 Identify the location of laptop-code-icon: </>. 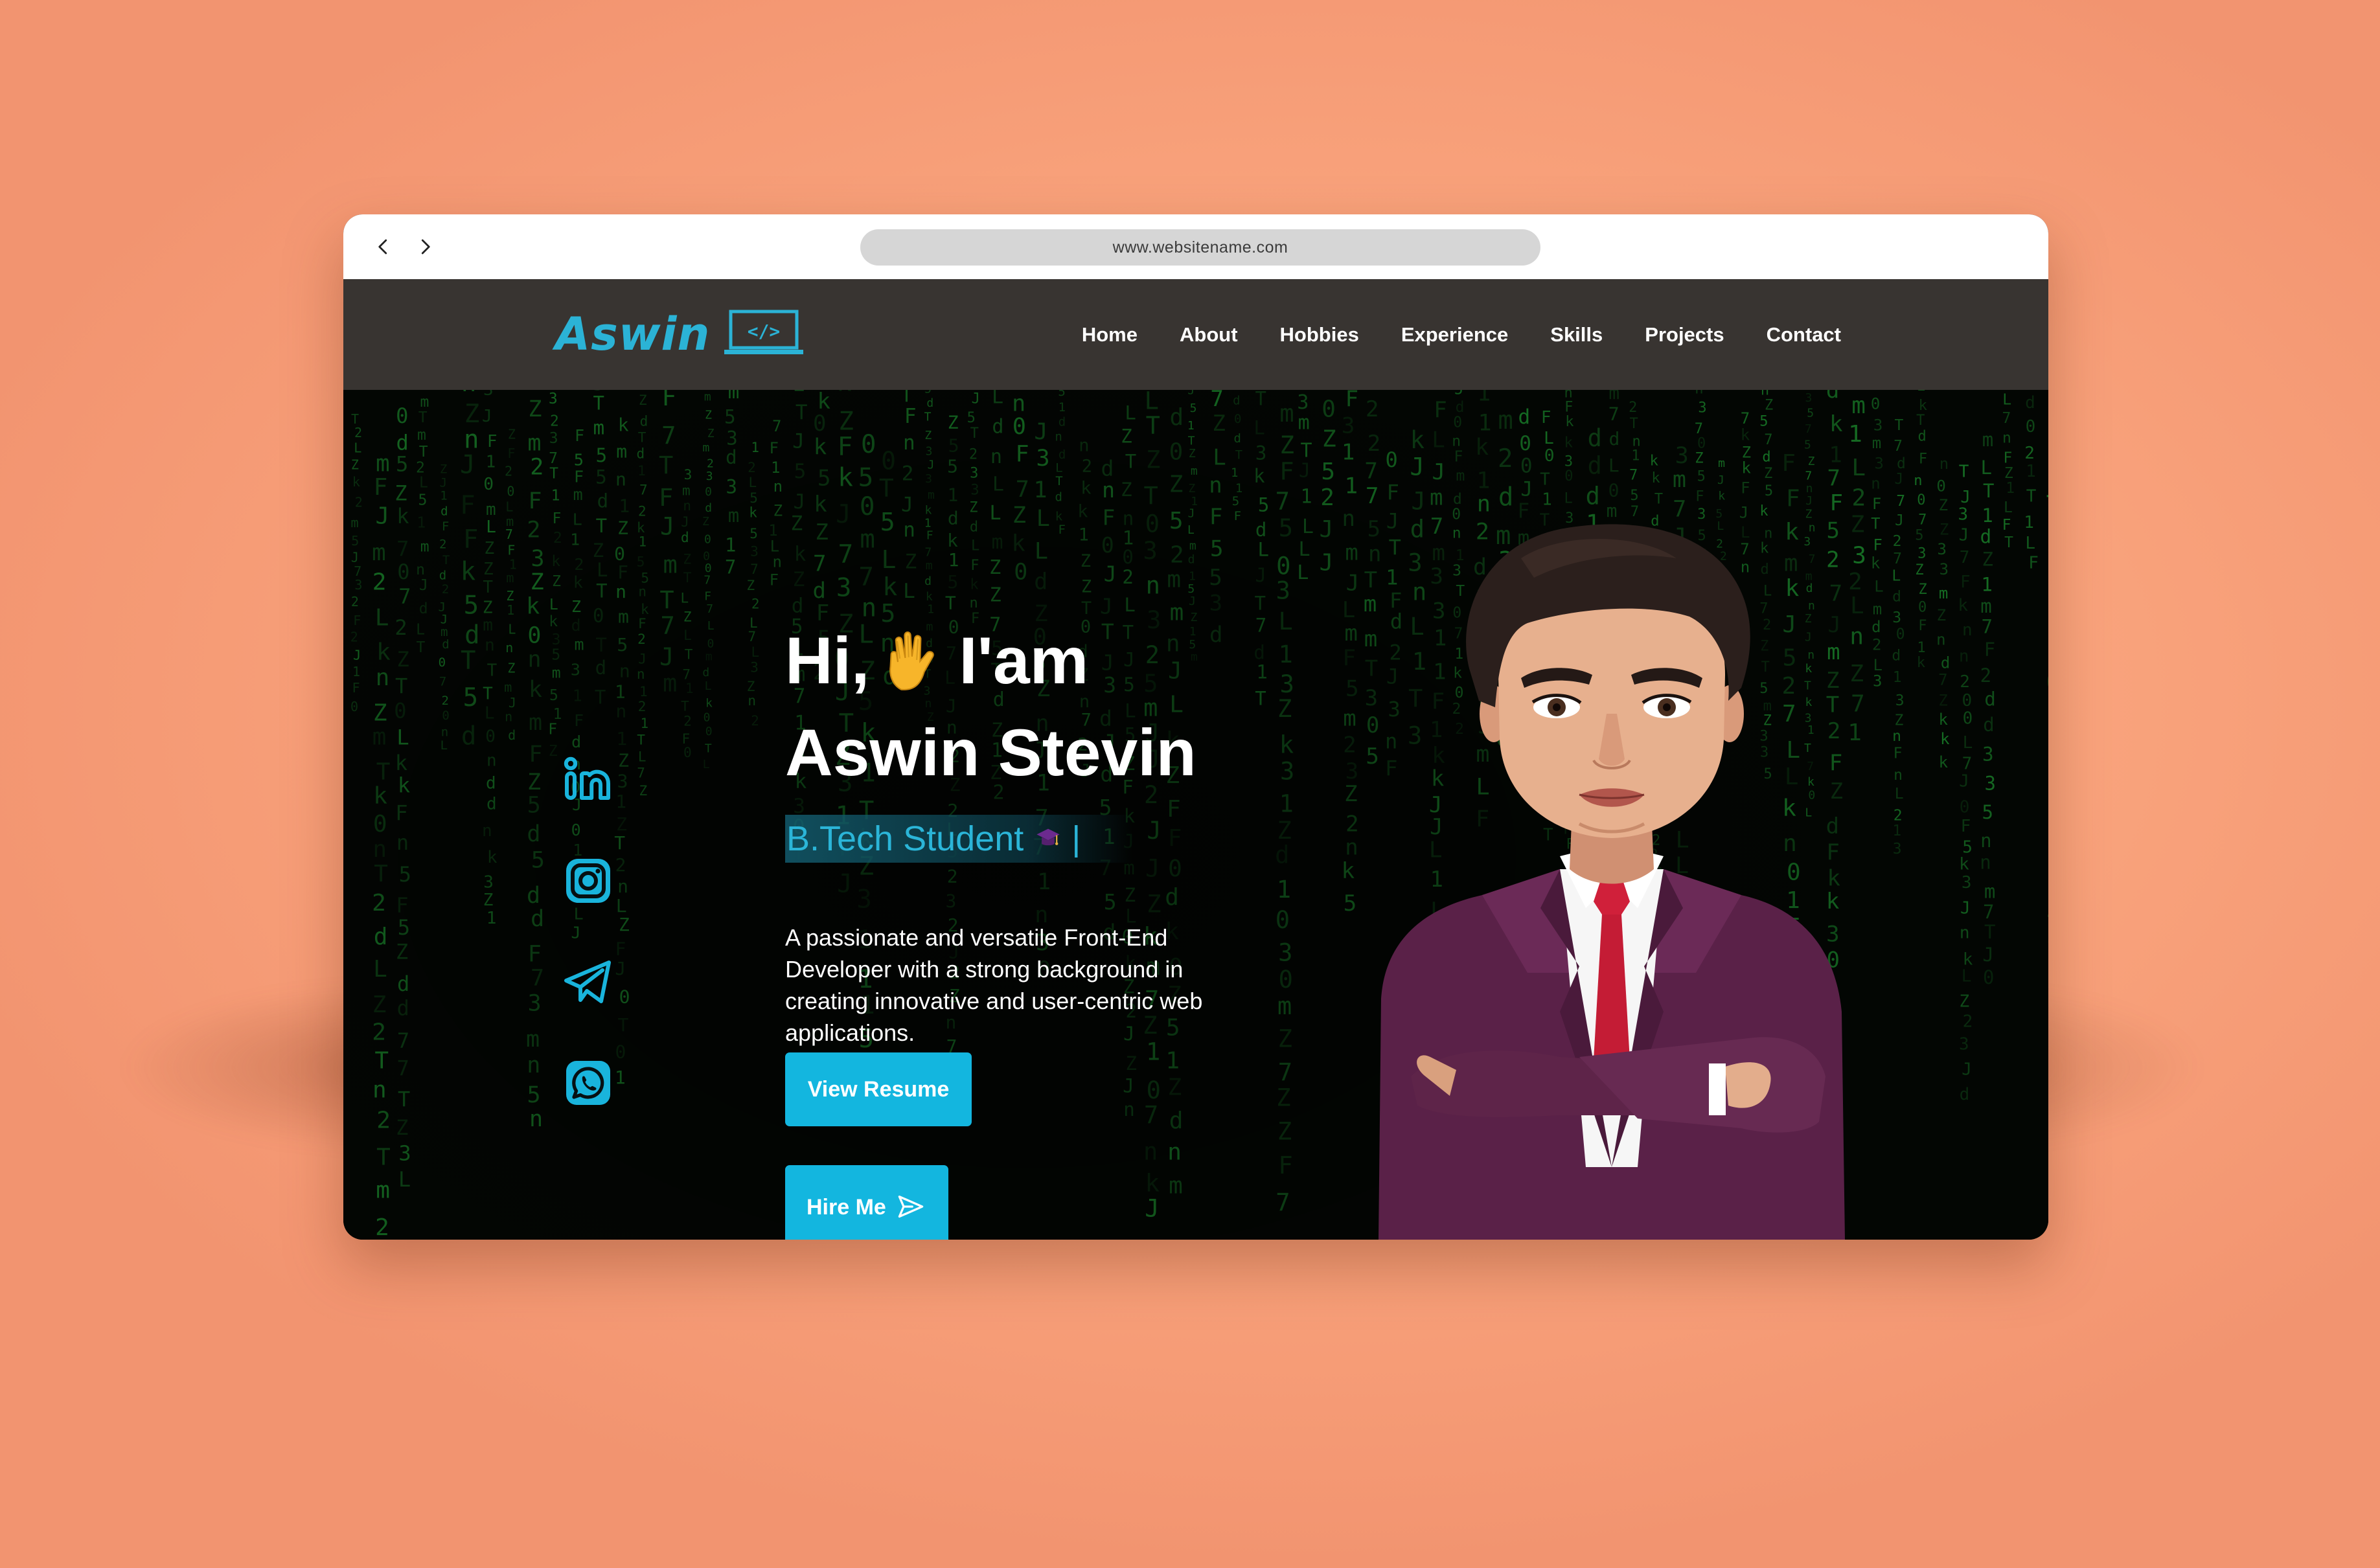
(764, 332).